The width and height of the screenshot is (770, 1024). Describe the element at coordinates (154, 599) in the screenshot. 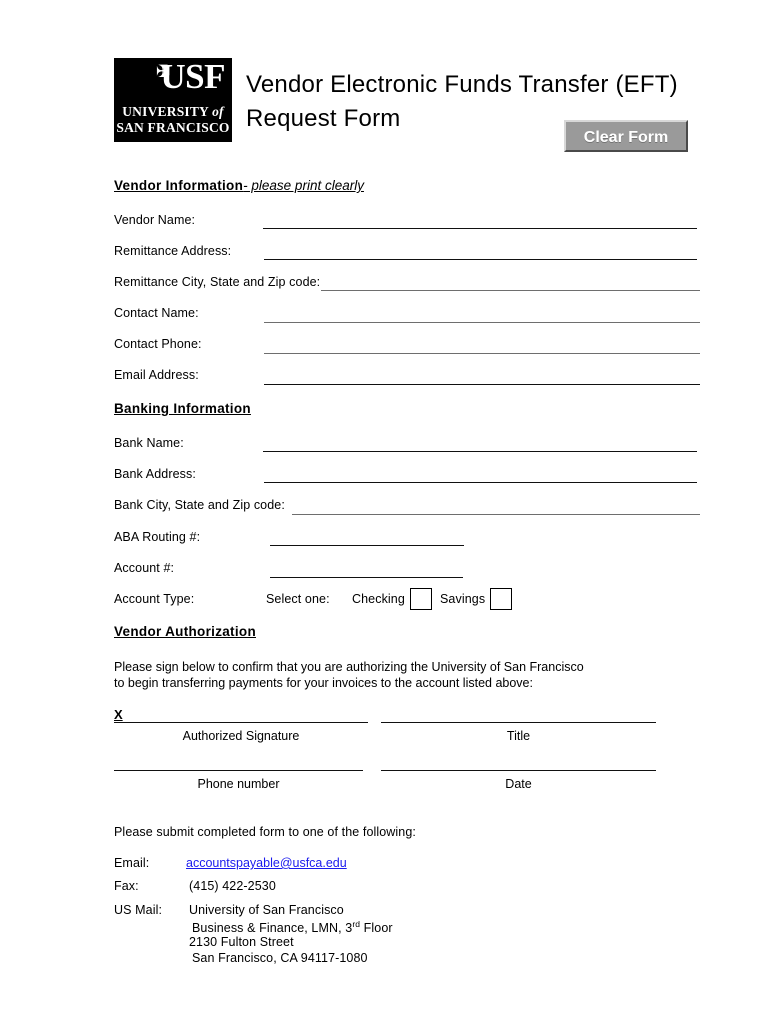

I see `label-account-type: Account Type:` at that location.